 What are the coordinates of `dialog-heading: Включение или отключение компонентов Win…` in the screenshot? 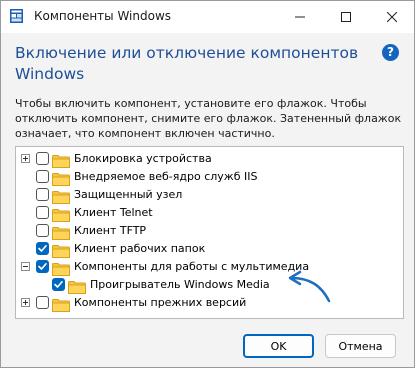 It's located at (195, 64).